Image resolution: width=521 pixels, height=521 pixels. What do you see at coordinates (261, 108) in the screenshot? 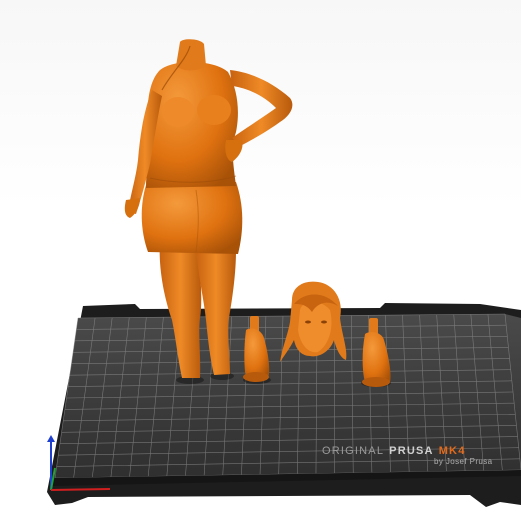
I see `figure-arm-right` at bounding box center [261, 108].